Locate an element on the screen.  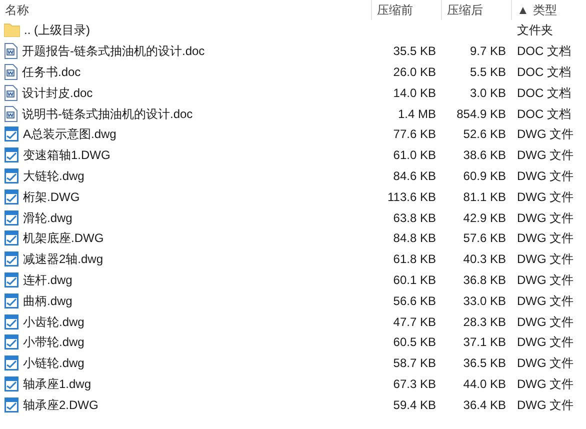
file-name: 说明书-链条式抽油机的设计.doc is located at coordinates (107, 113).